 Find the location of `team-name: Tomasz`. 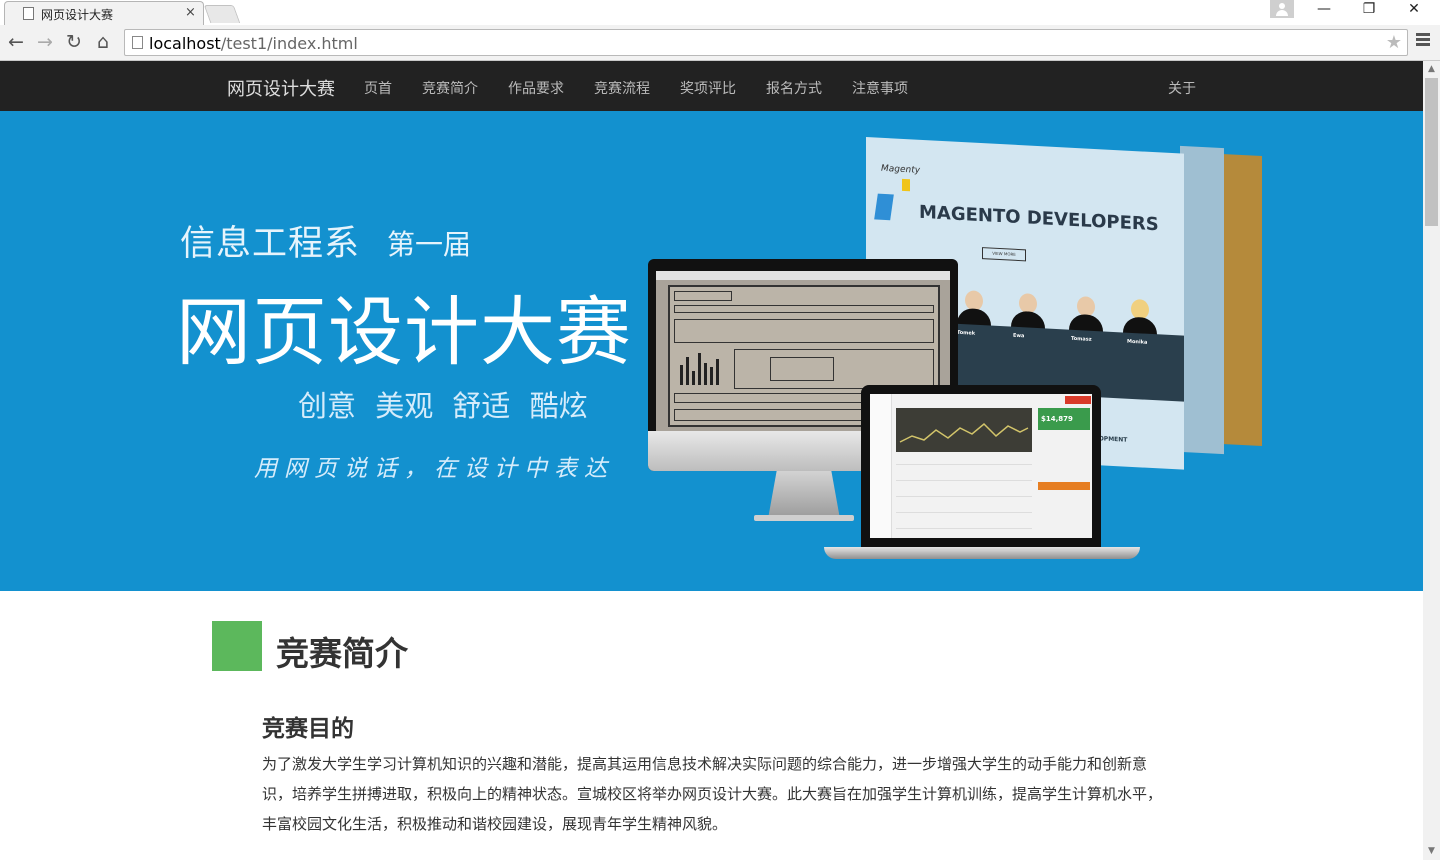

team-name: Tomasz is located at coordinates (1081, 339).